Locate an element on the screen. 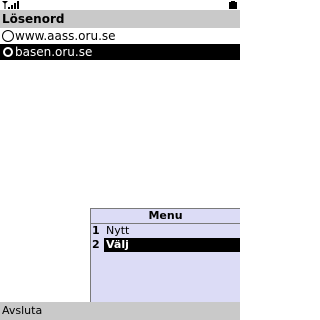  list-item-label: www.aass.oru.se is located at coordinates (65, 36).